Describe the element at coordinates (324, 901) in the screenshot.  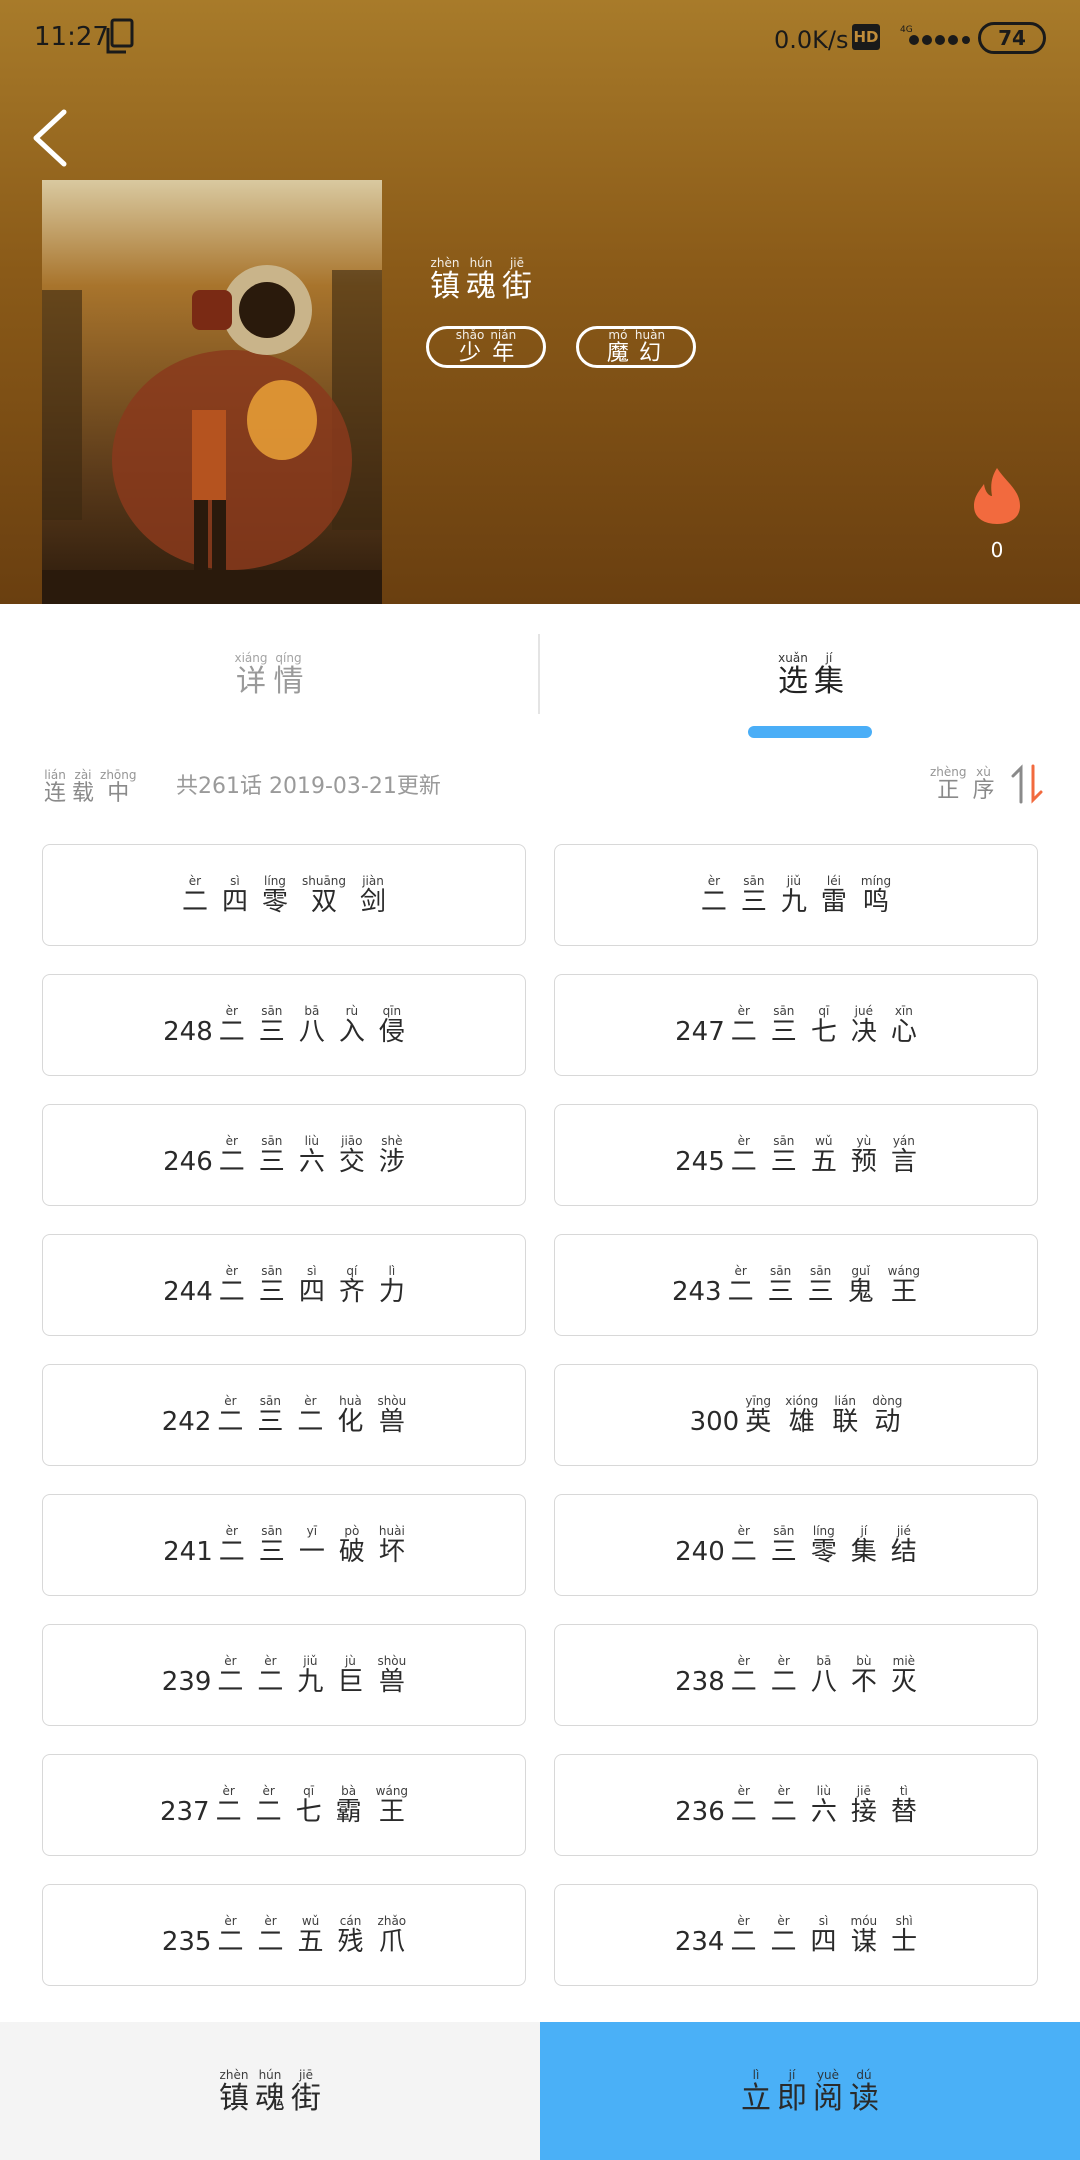
I see `hanzi-character: 双` at that location.